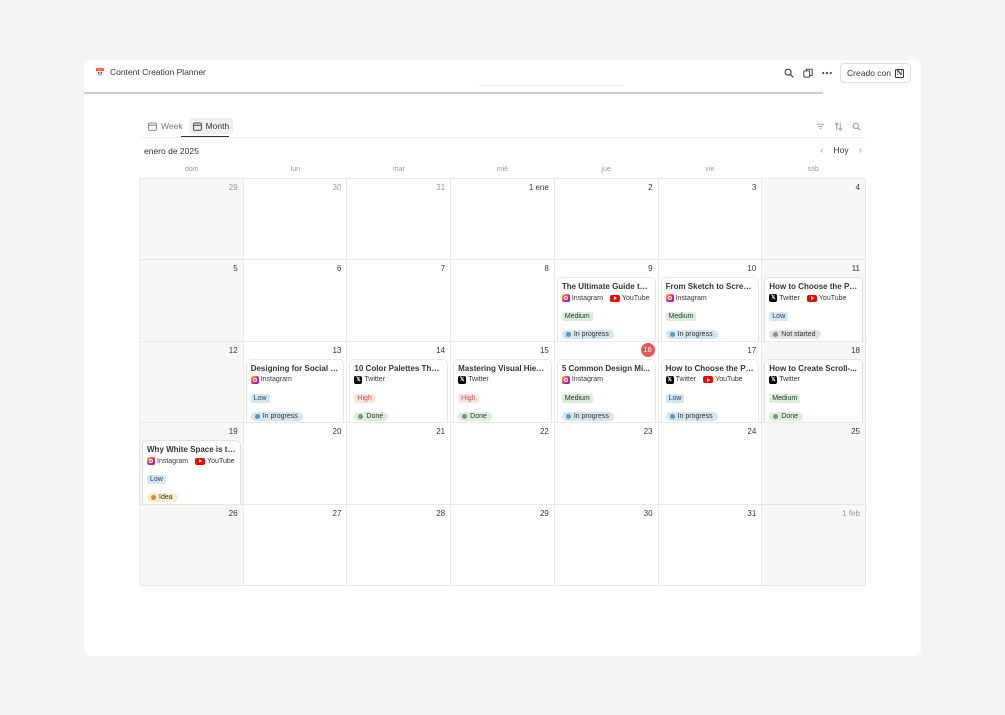 The height and width of the screenshot is (715, 1005). What do you see at coordinates (192, 382) in the screenshot?
I see `calendar-day-cell: 12` at bounding box center [192, 382].